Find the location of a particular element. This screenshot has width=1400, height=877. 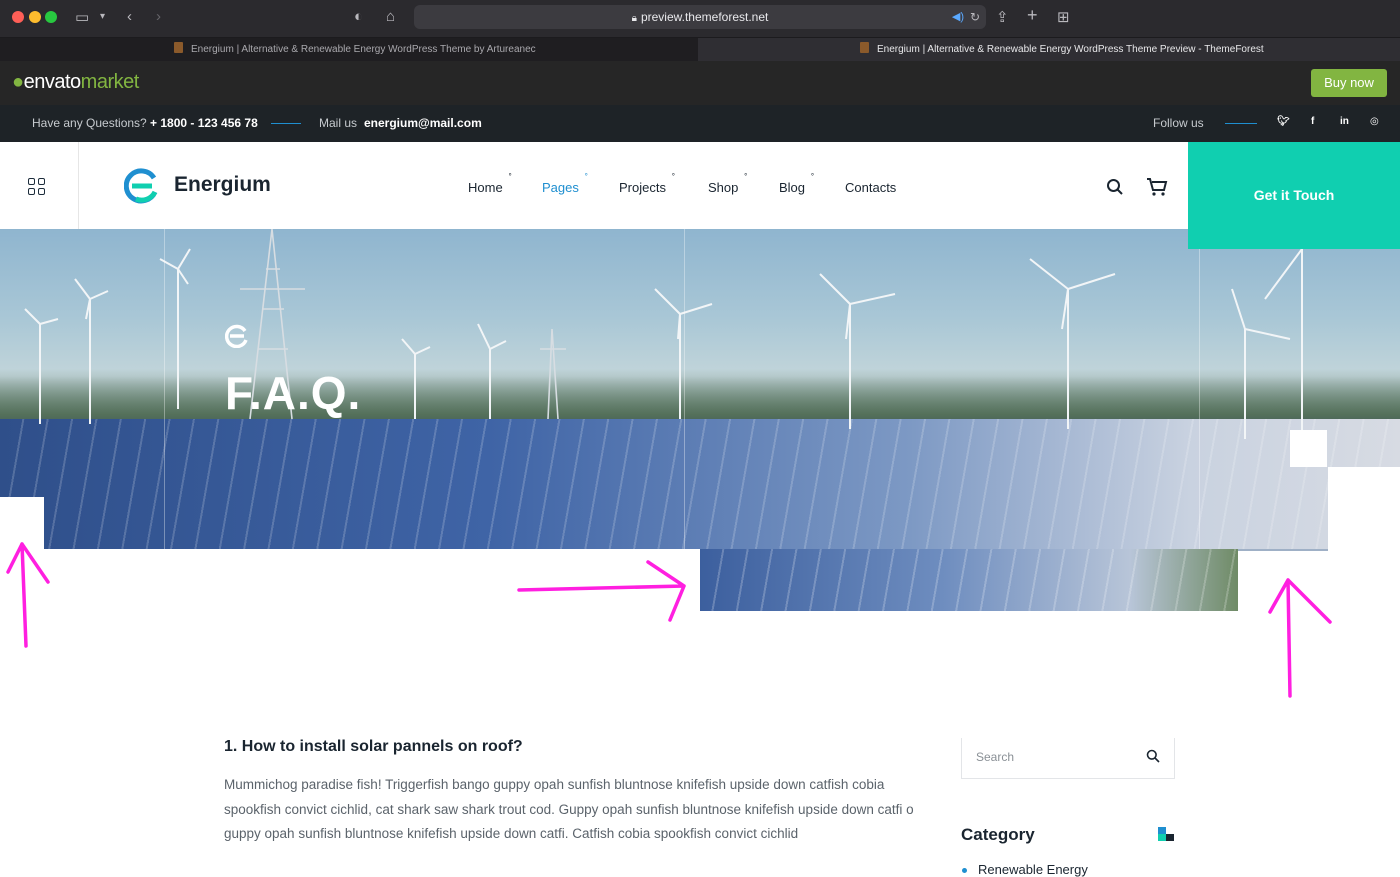

linkedin-icon: in is located at coordinates (1344, 121).